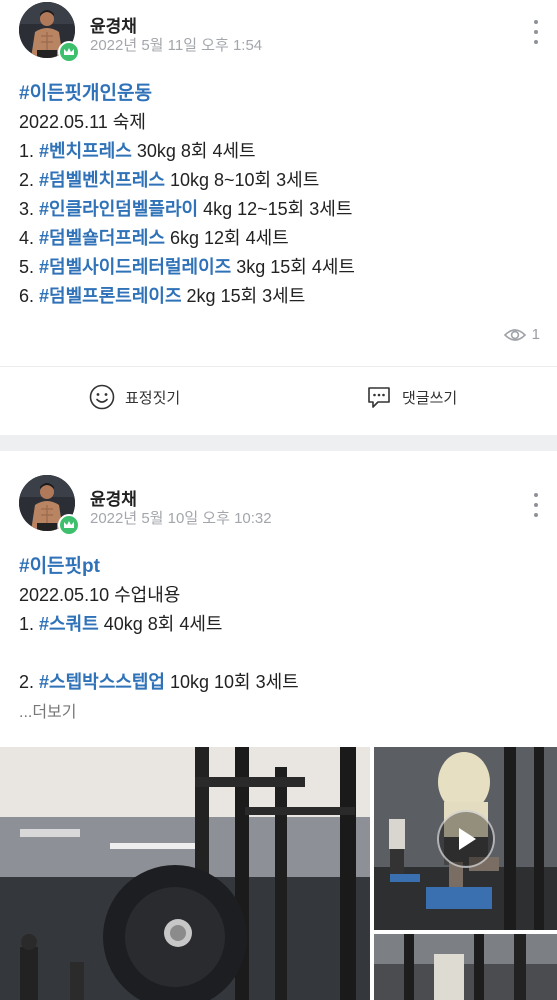 This screenshot has width=557, height=1000. I want to click on exercise-line: 3. #인클라인덤벨플라이 4kg 12~15회 3세트, so click(186, 209).